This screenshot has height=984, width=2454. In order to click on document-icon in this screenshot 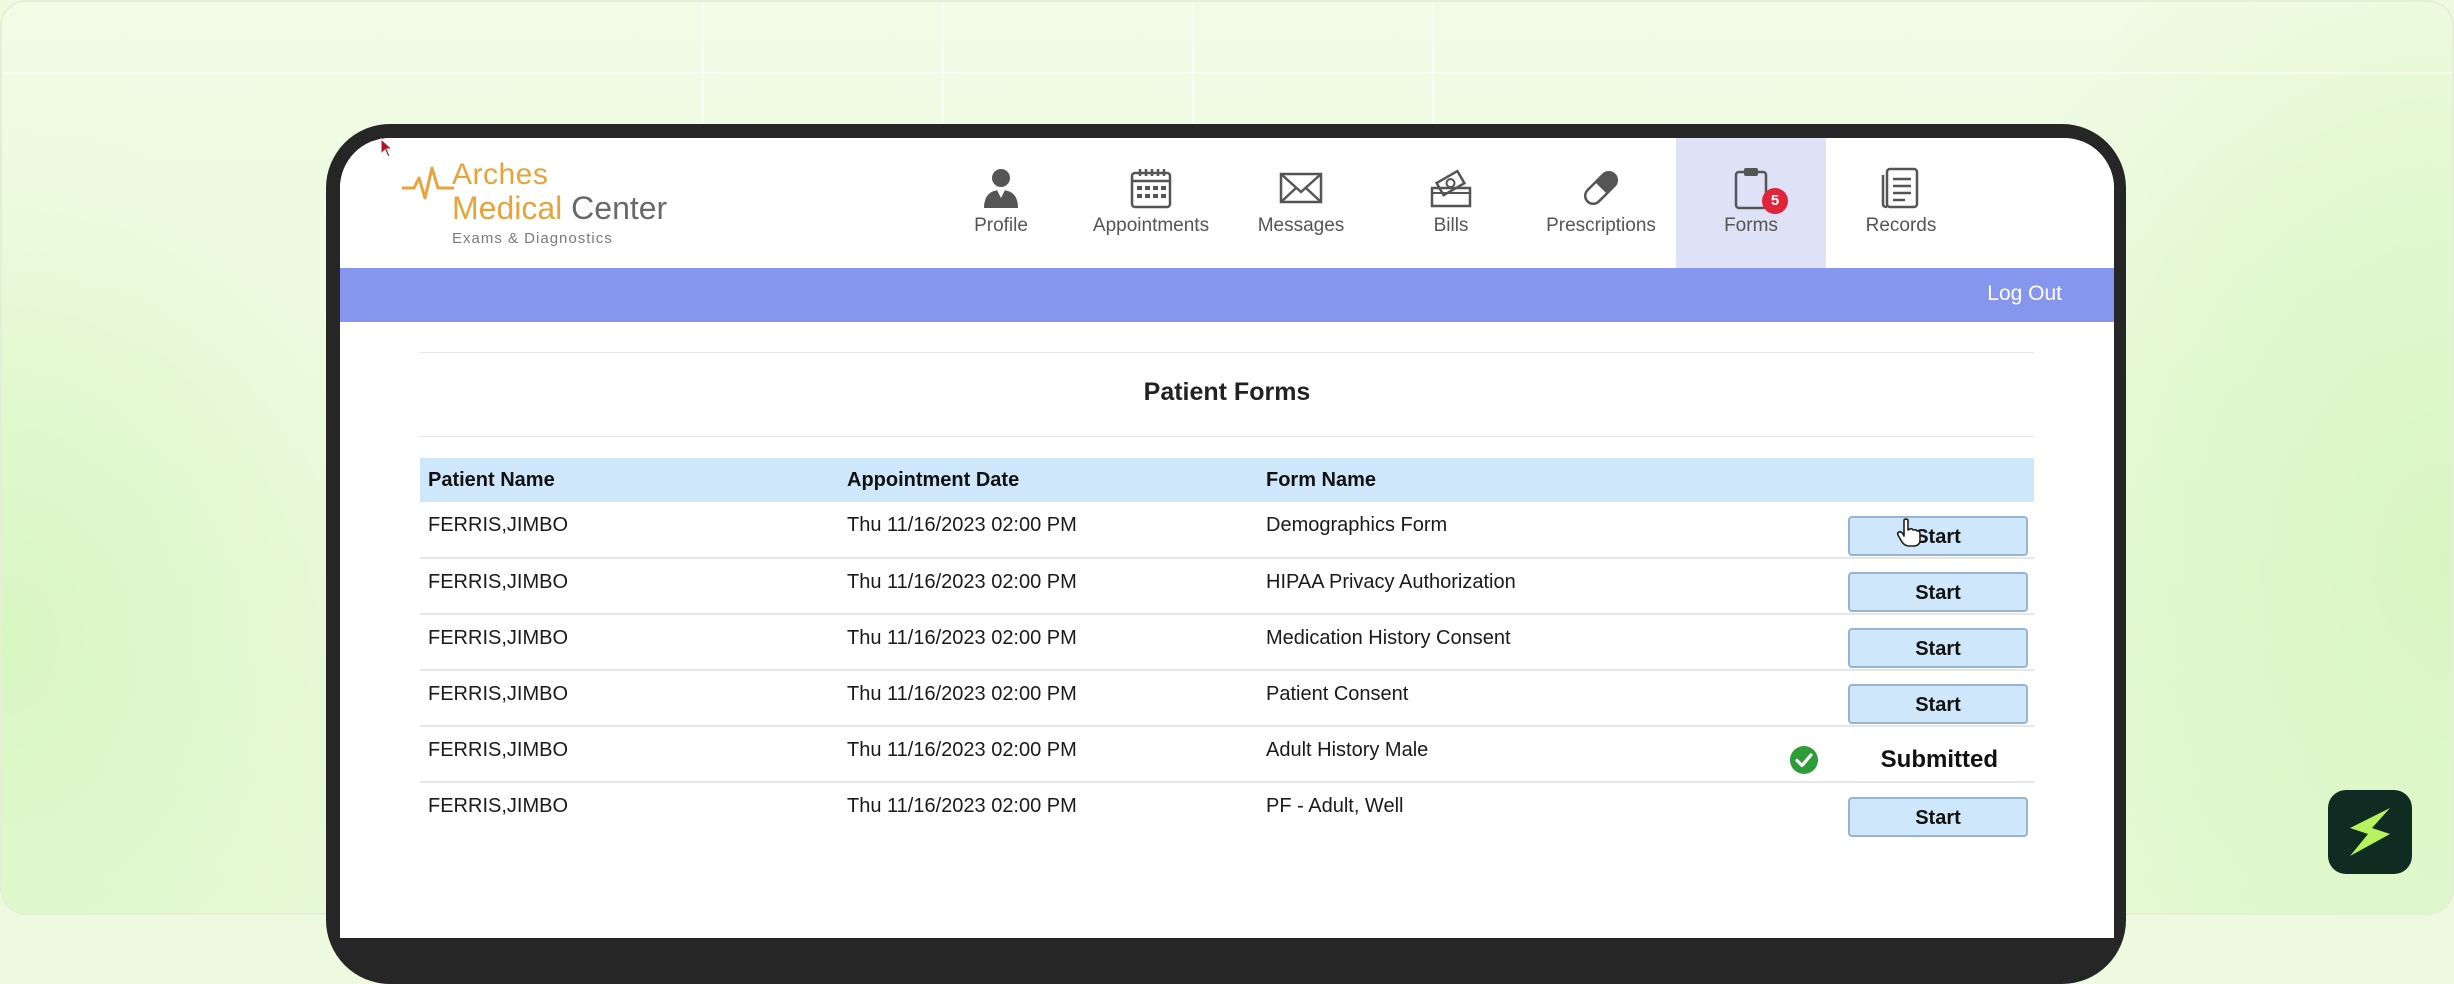, I will do `click(1900, 188)`.